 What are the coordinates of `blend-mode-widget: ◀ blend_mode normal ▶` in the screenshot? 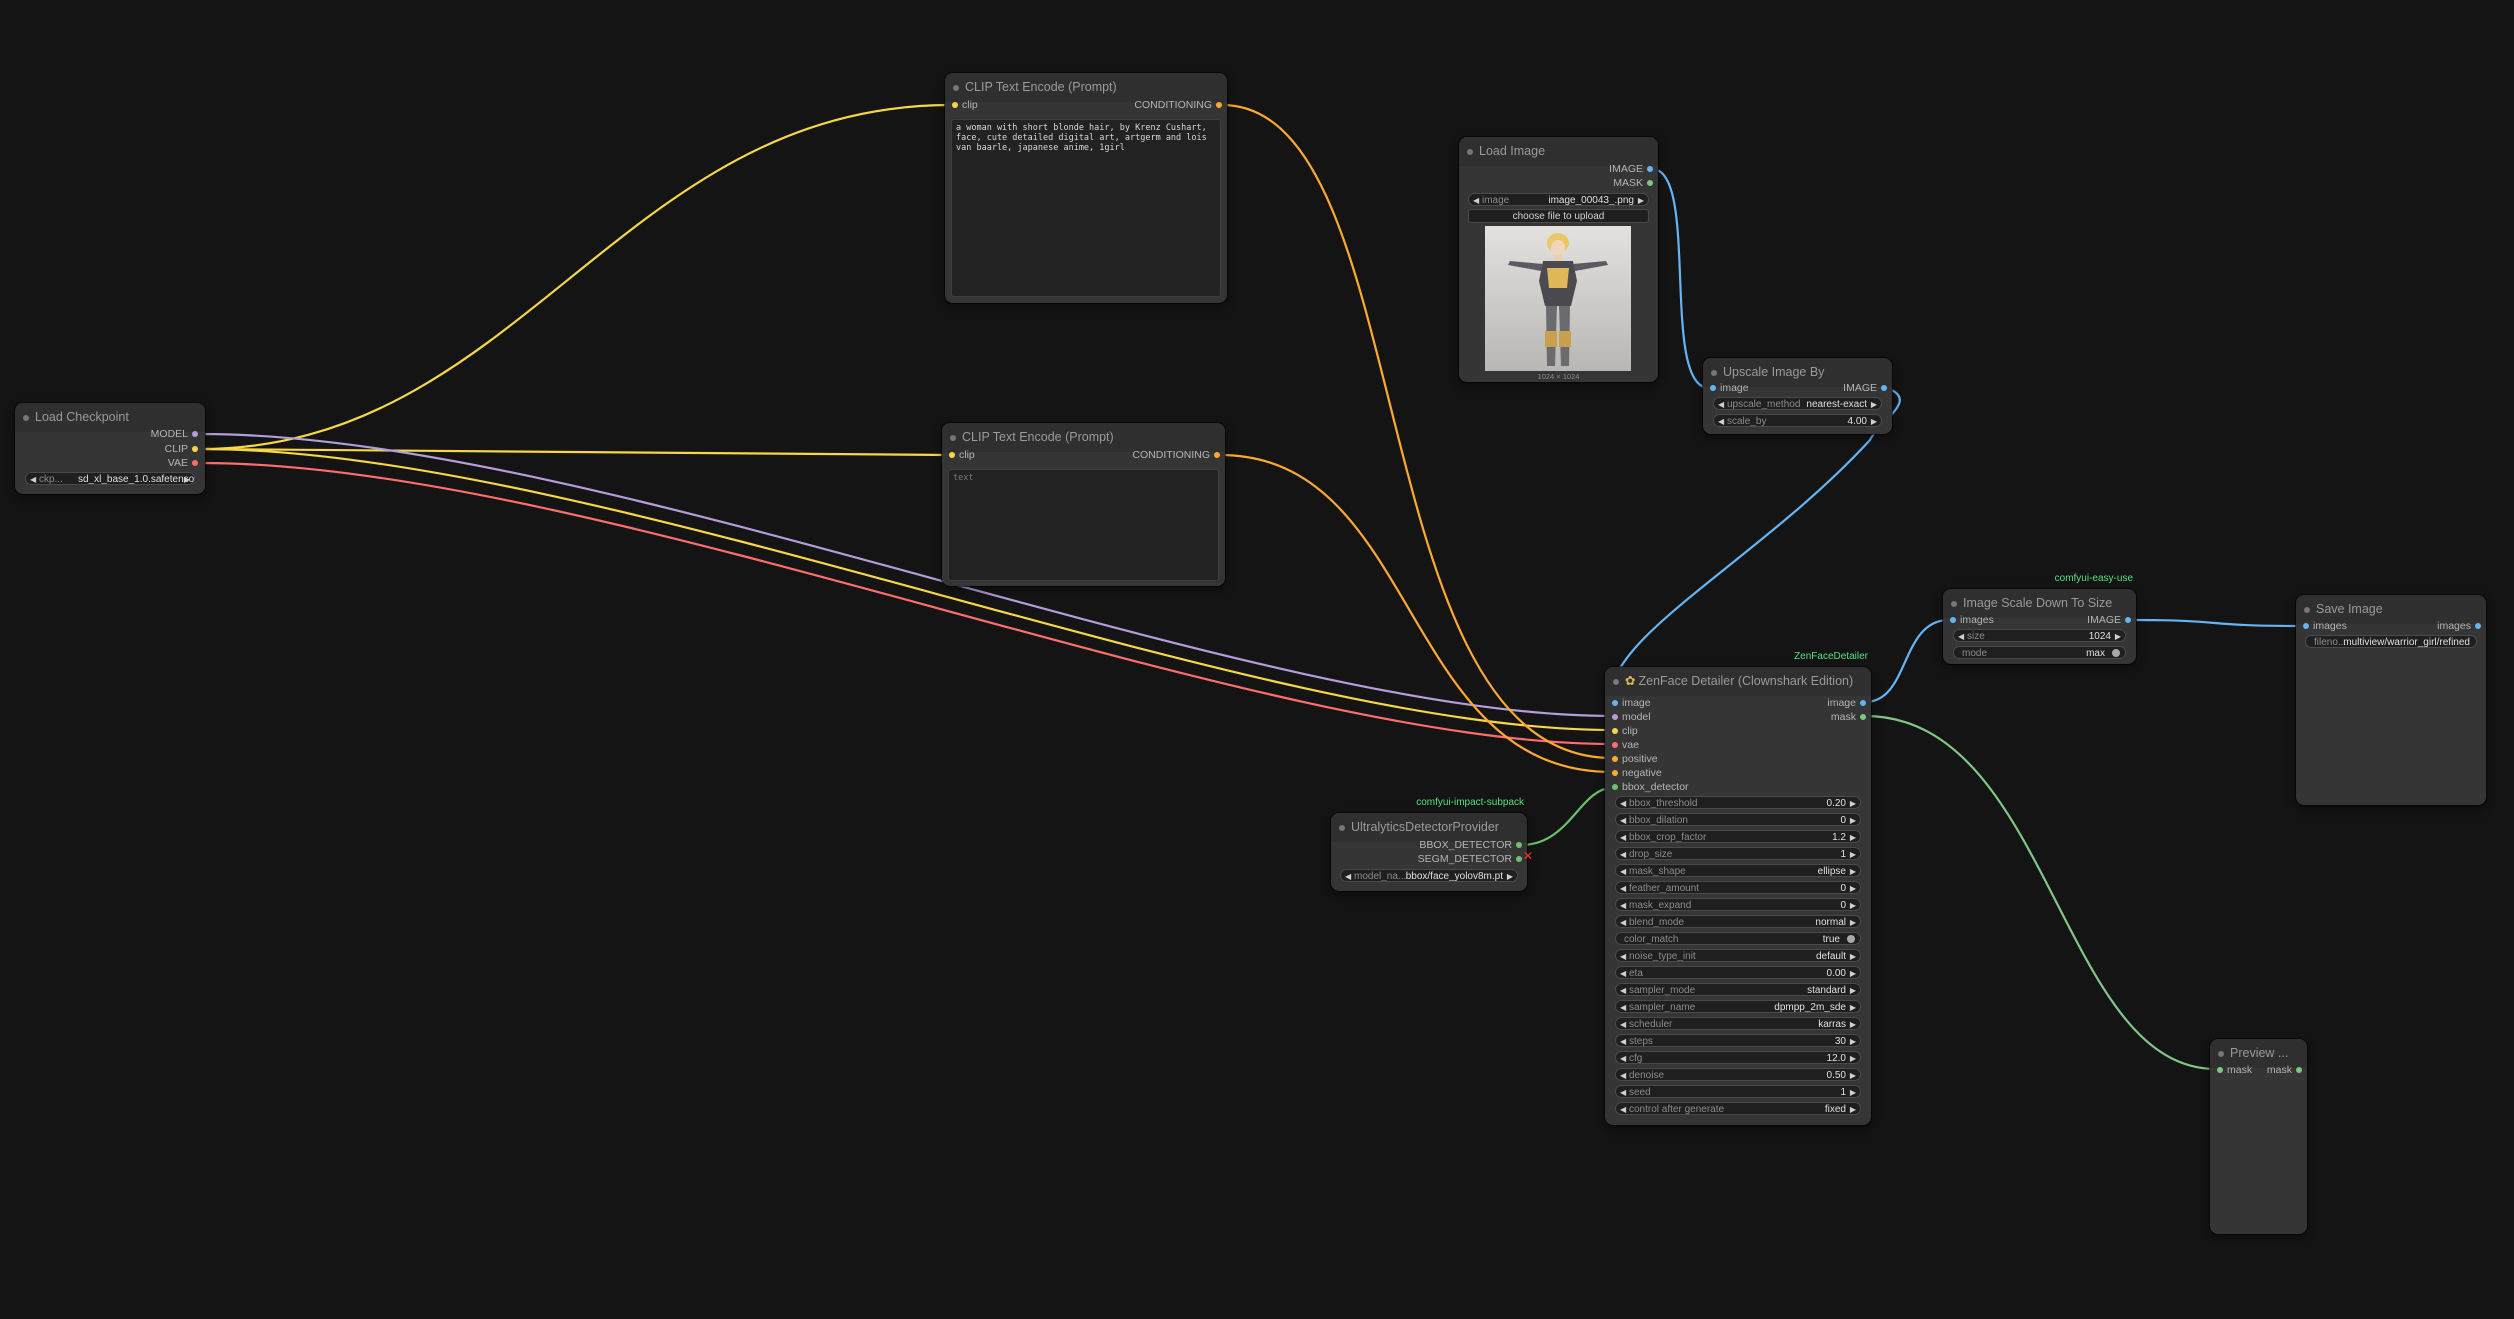 It's located at (1738, 921).